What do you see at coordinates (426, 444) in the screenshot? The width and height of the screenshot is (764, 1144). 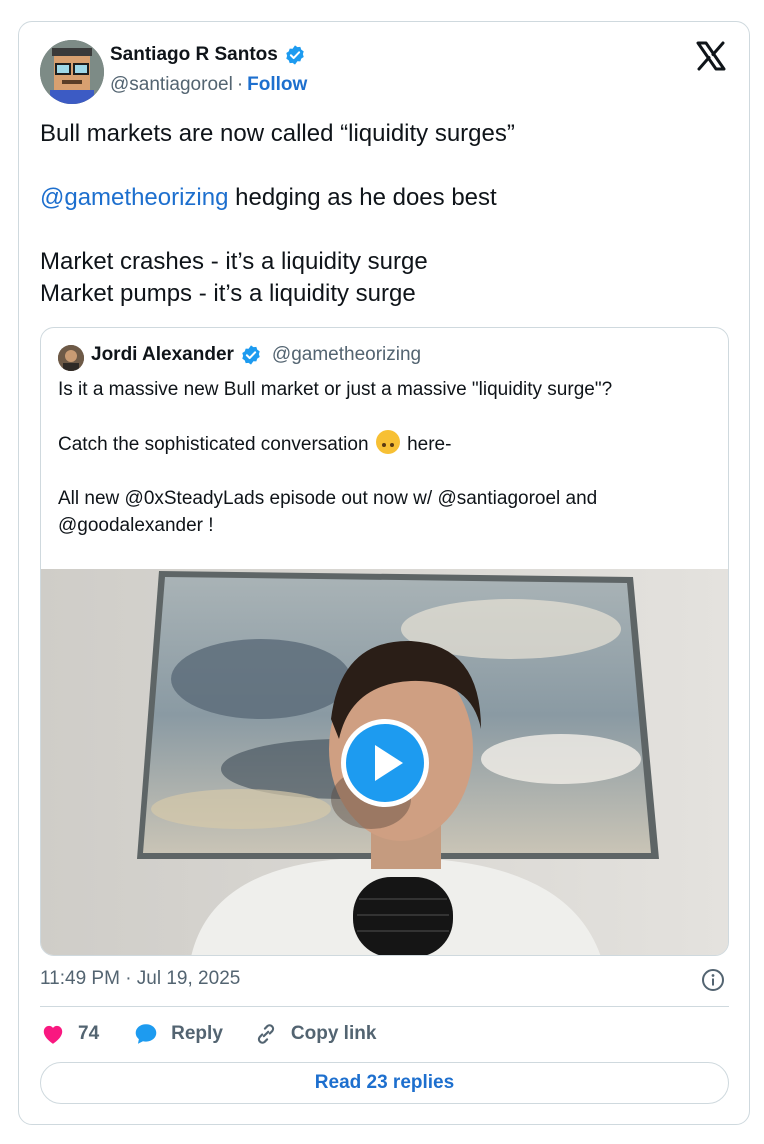 I see `quote-line-2-end: here-` at bounding box center [426, 444].